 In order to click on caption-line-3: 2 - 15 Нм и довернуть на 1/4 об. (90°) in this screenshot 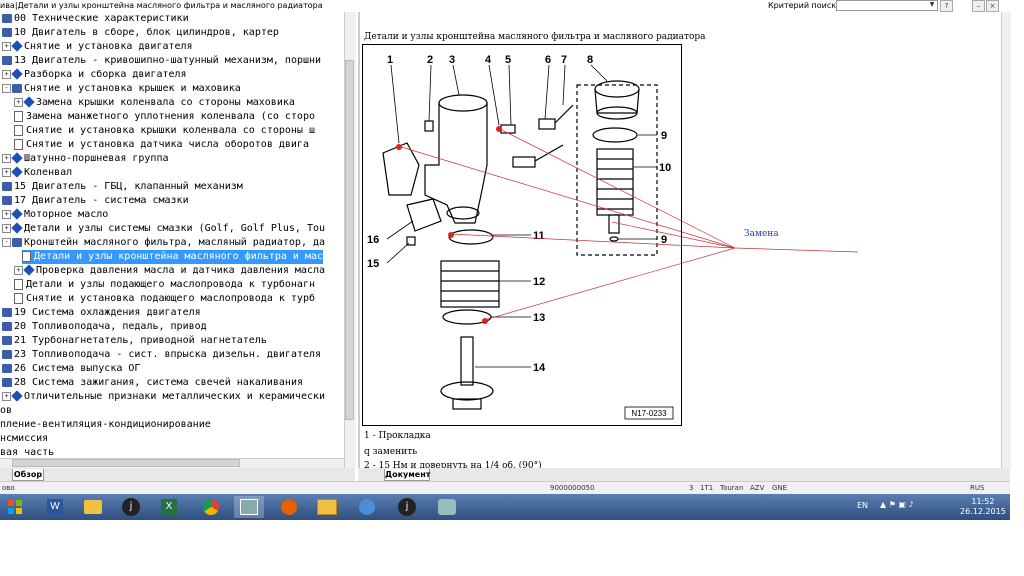, I will do `click(453, 464)`.